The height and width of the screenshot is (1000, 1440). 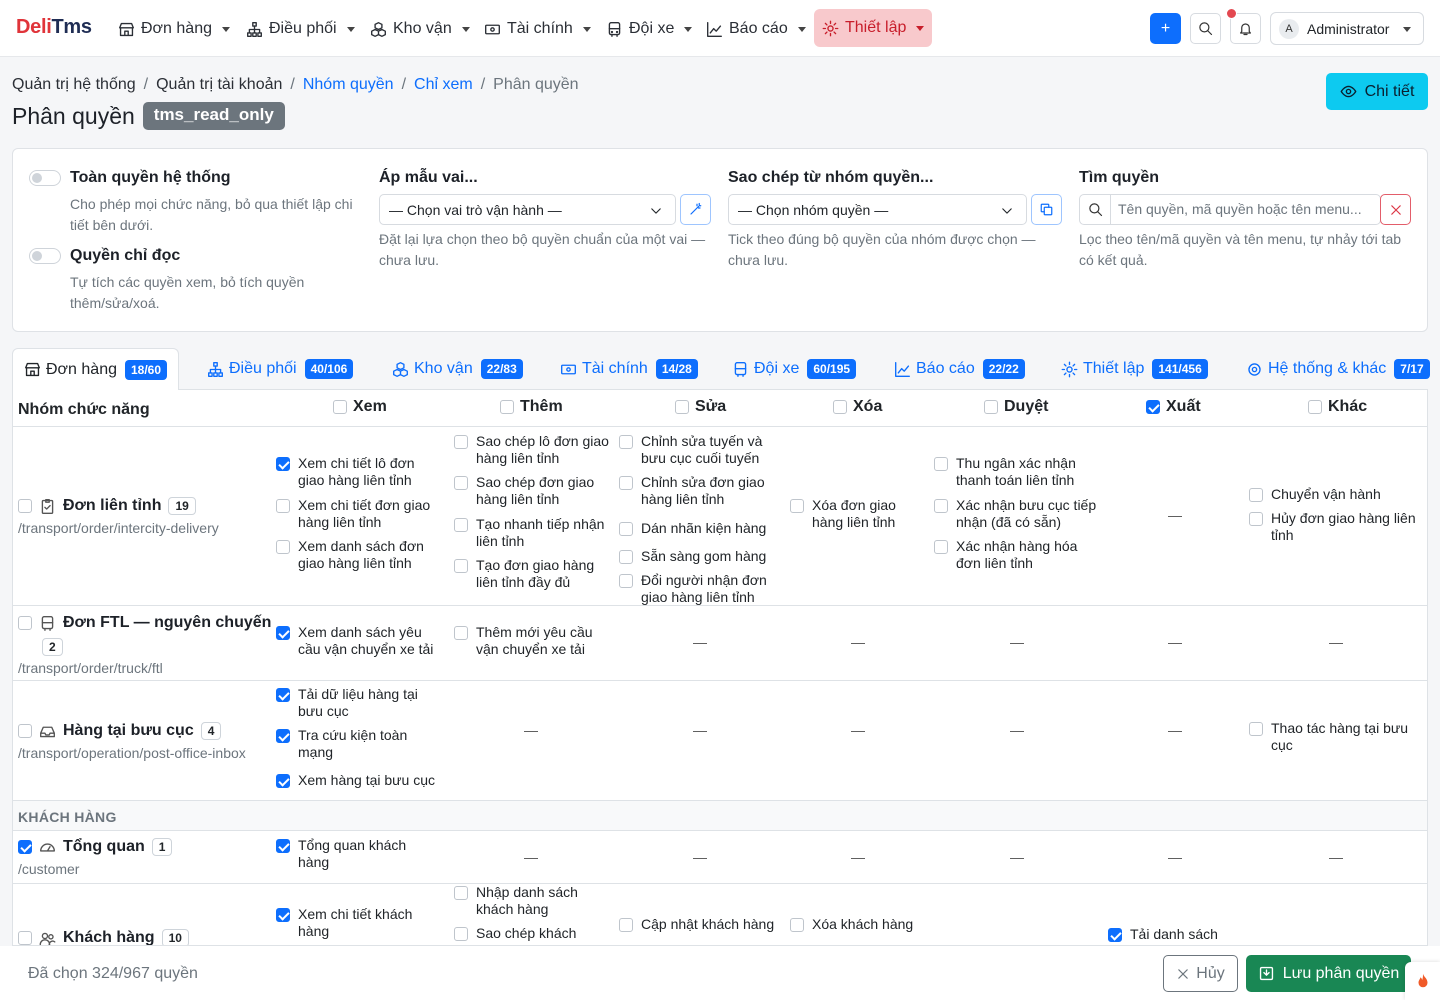 I want to click on boxes-icon, so click(x=378, y=29).